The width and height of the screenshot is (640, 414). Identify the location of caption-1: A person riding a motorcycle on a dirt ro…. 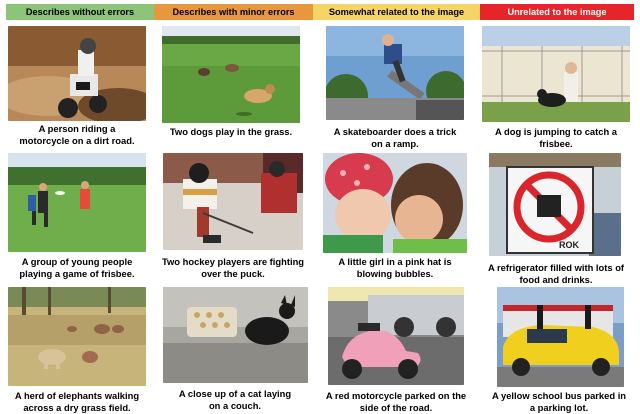
(77, 134).